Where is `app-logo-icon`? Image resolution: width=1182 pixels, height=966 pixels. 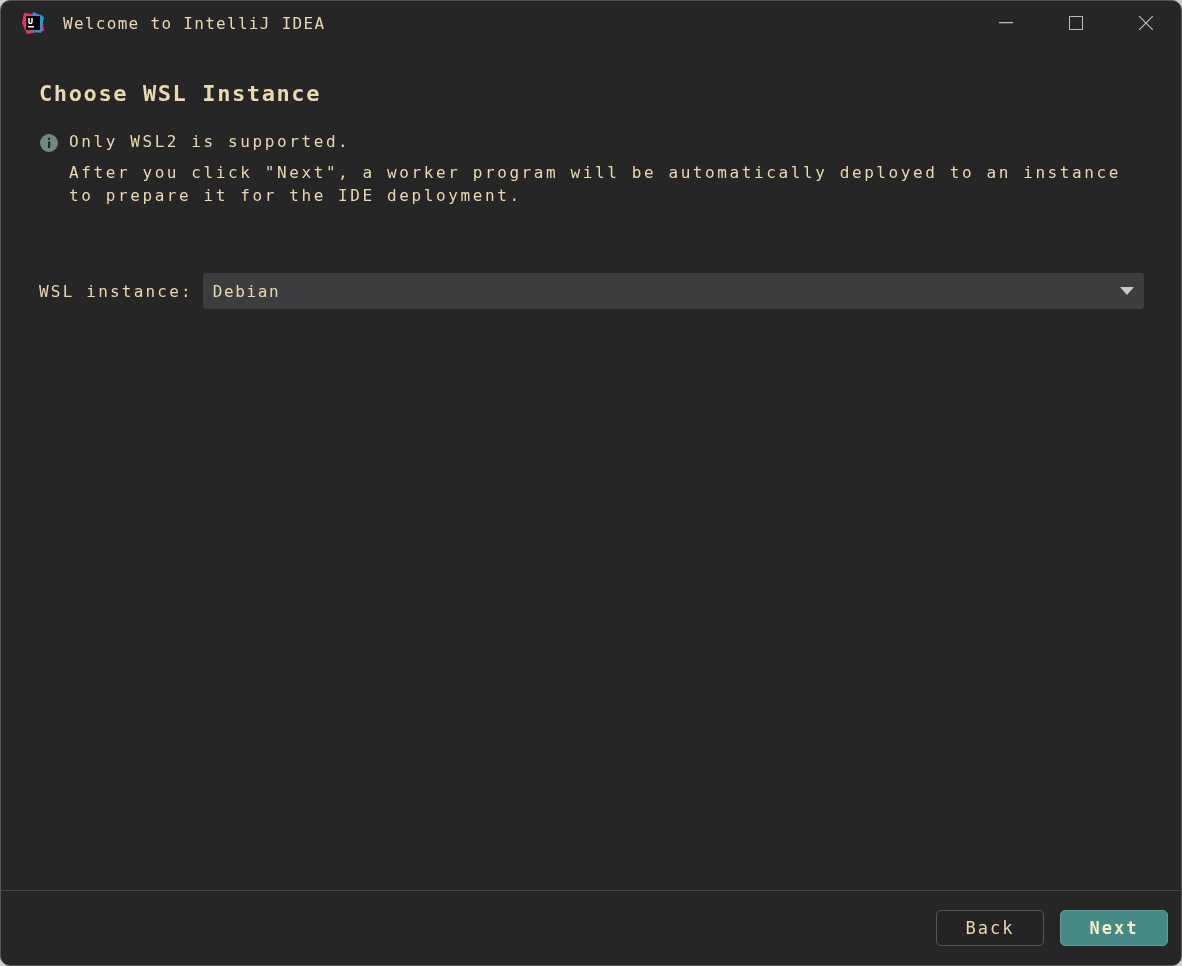
app-logo-icon is located at coordinates (33, 23).